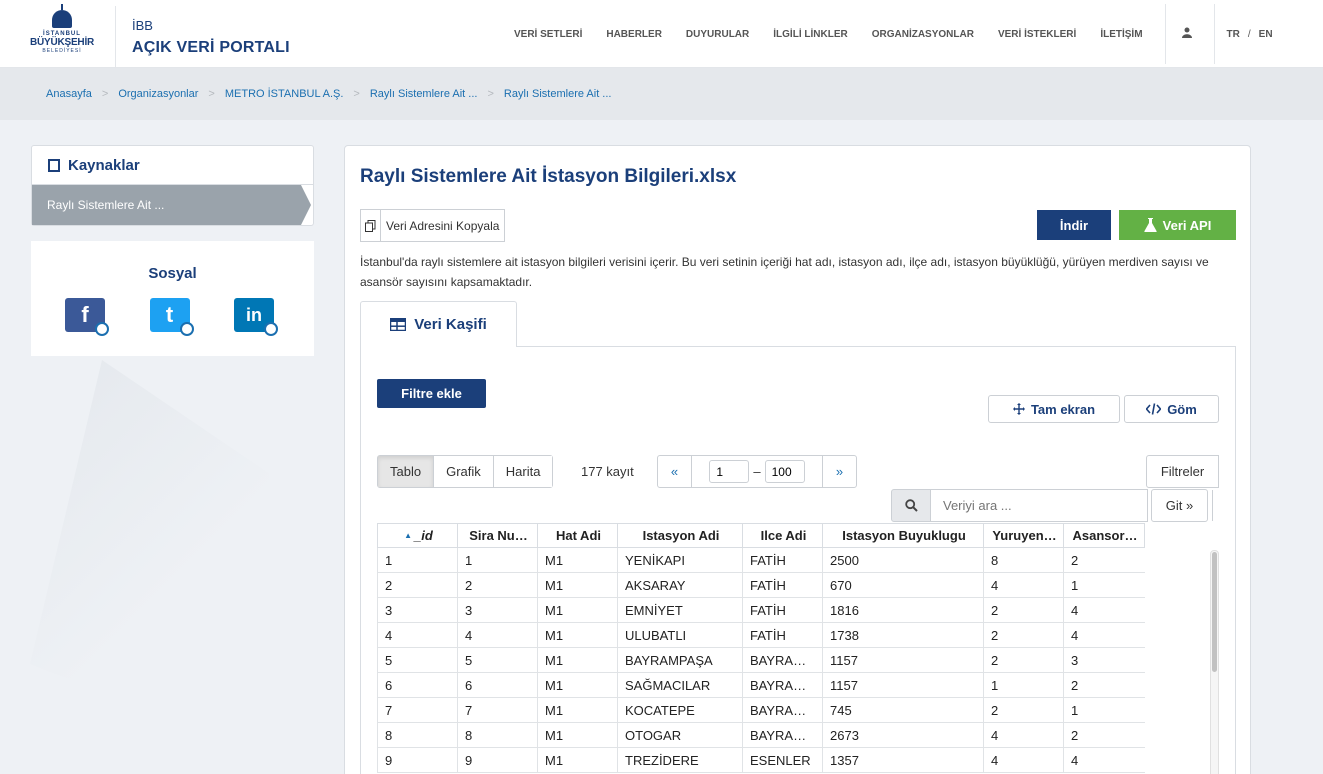 This screenshot has height=774, width=1323. I want to click on social-panel: Sosyal f t in, so click(172, 298).